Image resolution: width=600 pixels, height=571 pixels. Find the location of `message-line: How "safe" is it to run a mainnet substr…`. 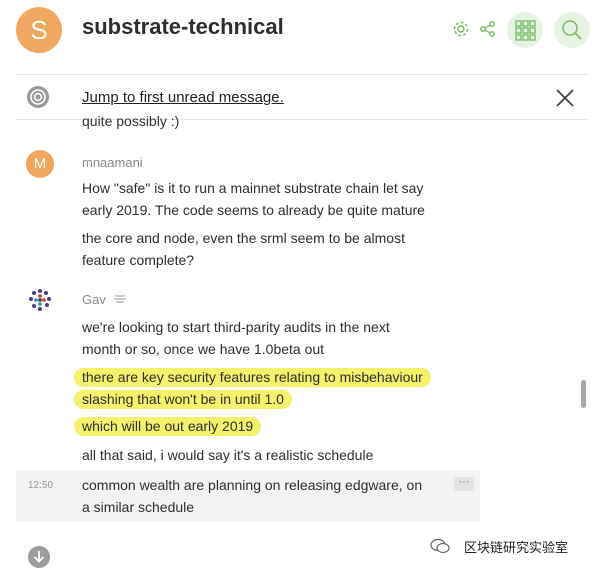

message-line: How "safe" is it to run a mainnet substr… is located at coordinates (253, 188).